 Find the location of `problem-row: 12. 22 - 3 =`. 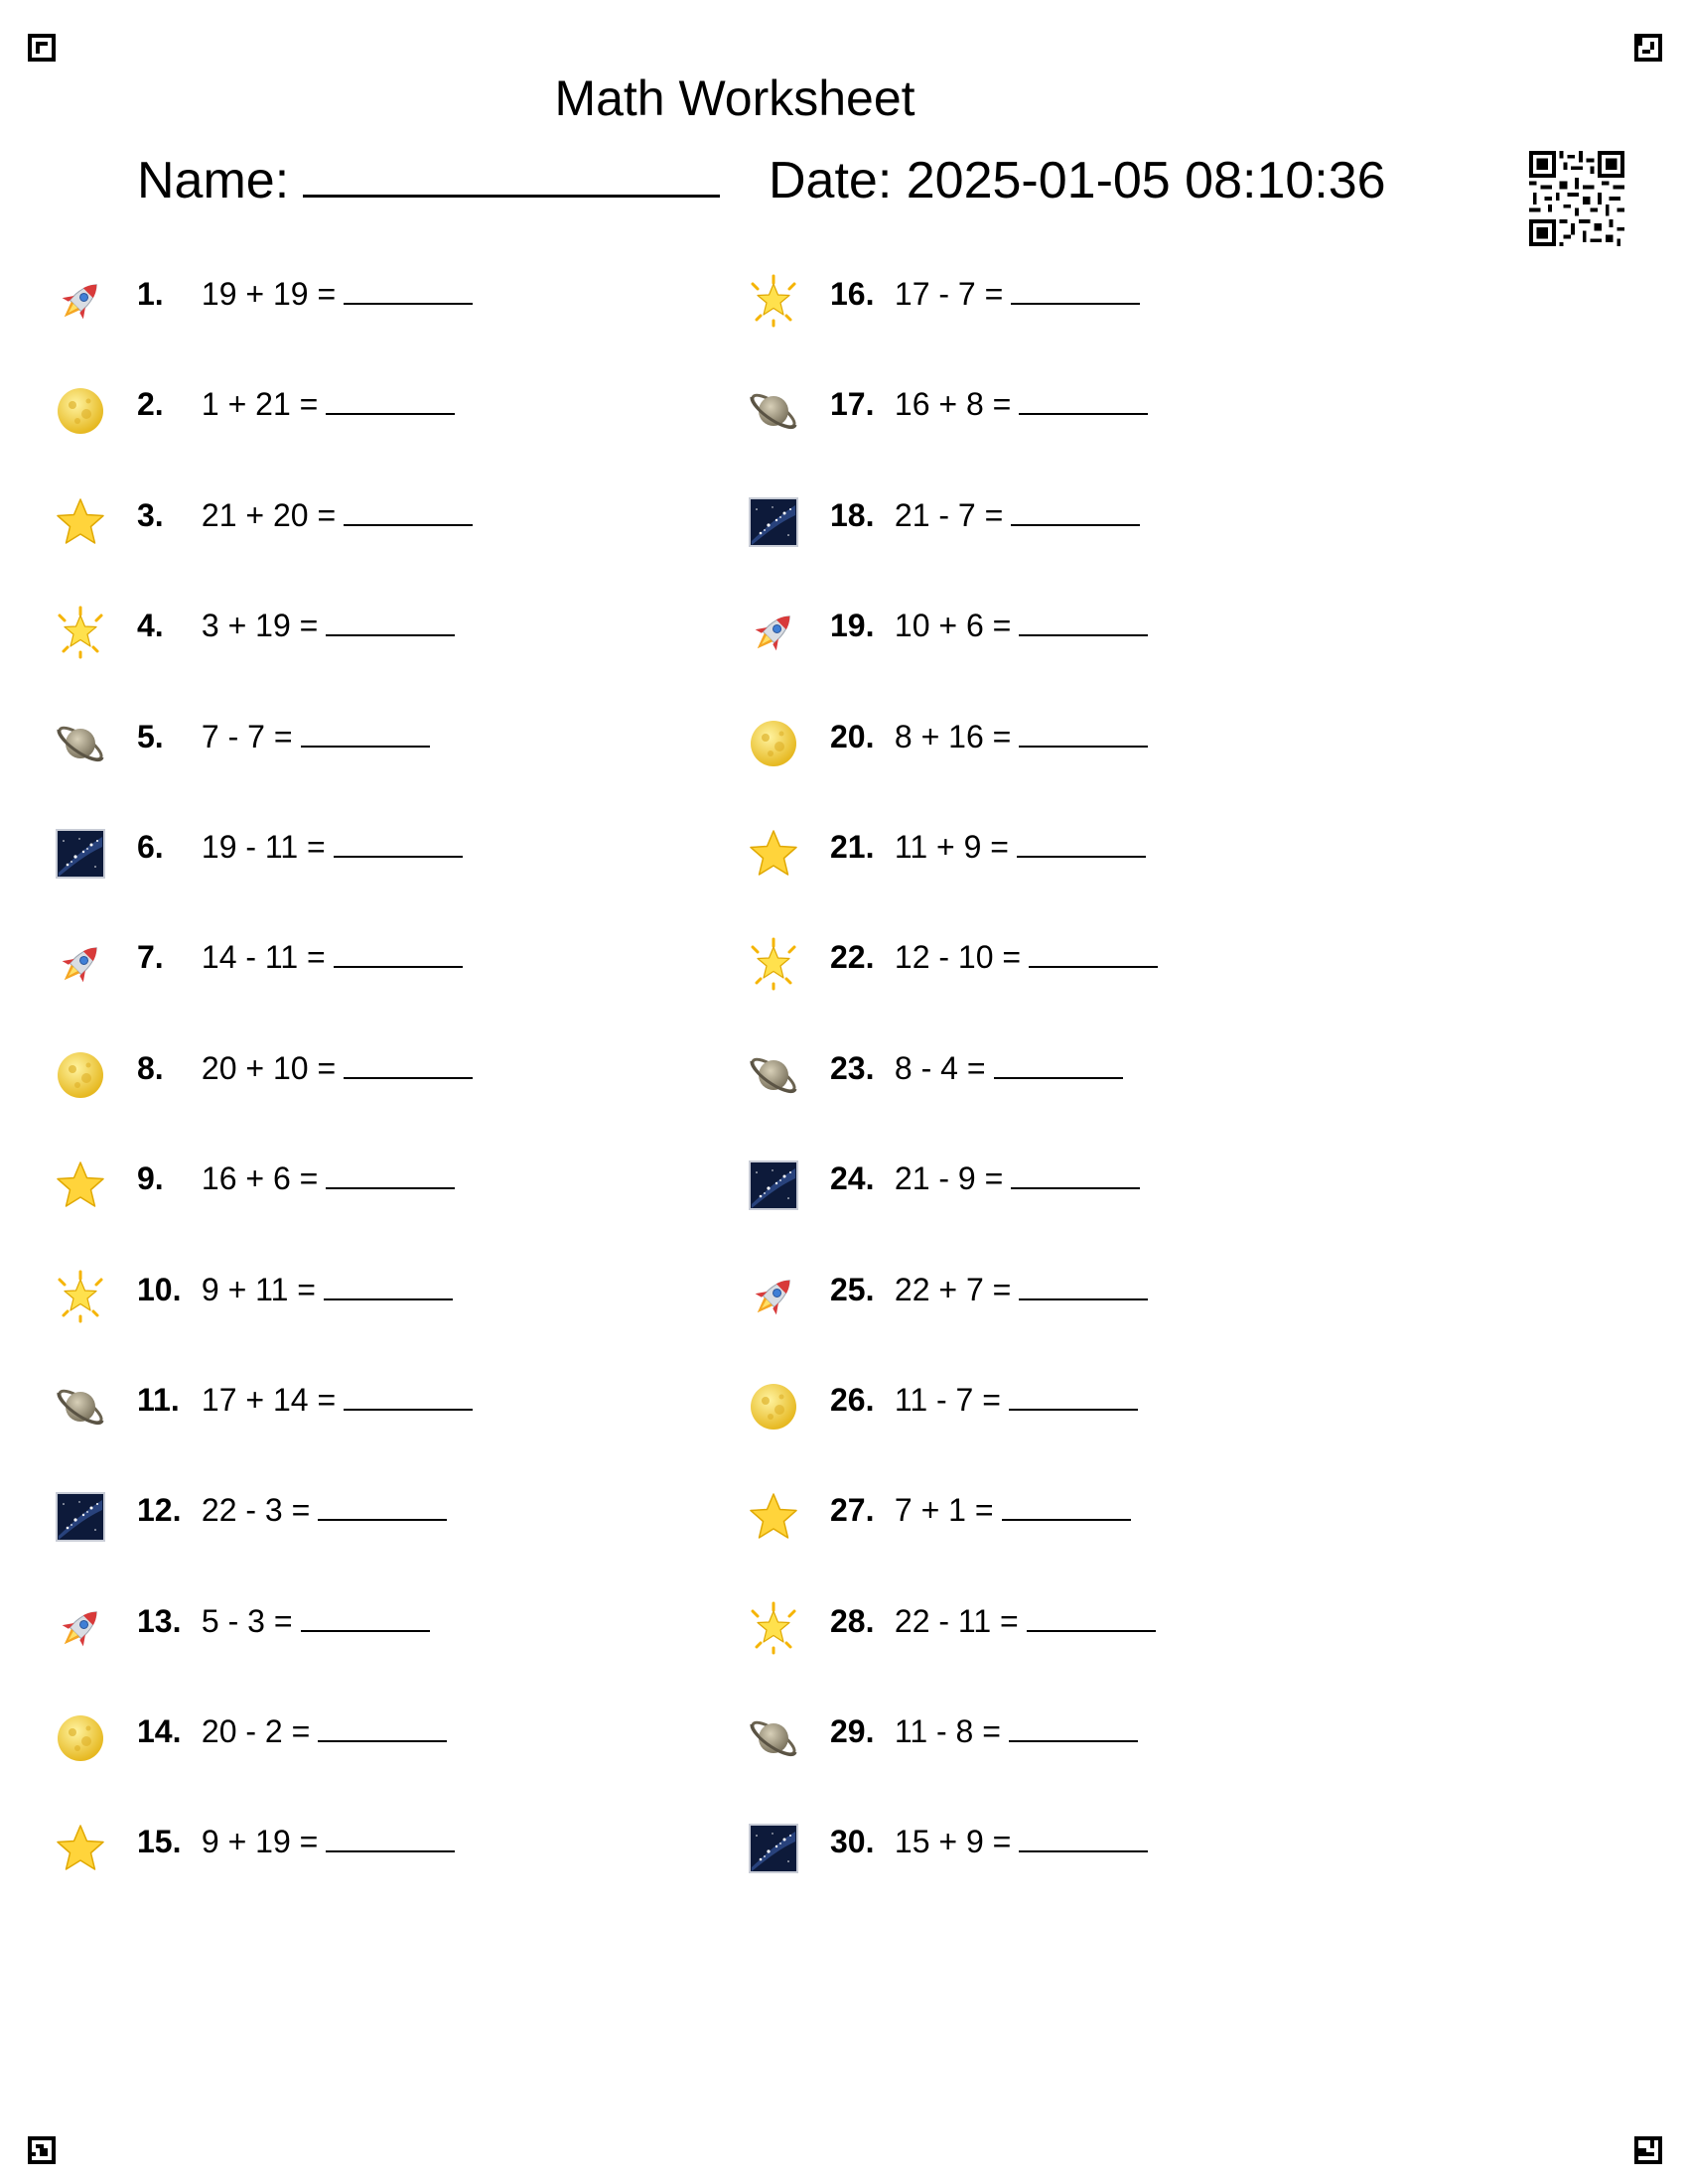

problem-row: 12. 22 - 3 = is located at coordinates (371, 1533).